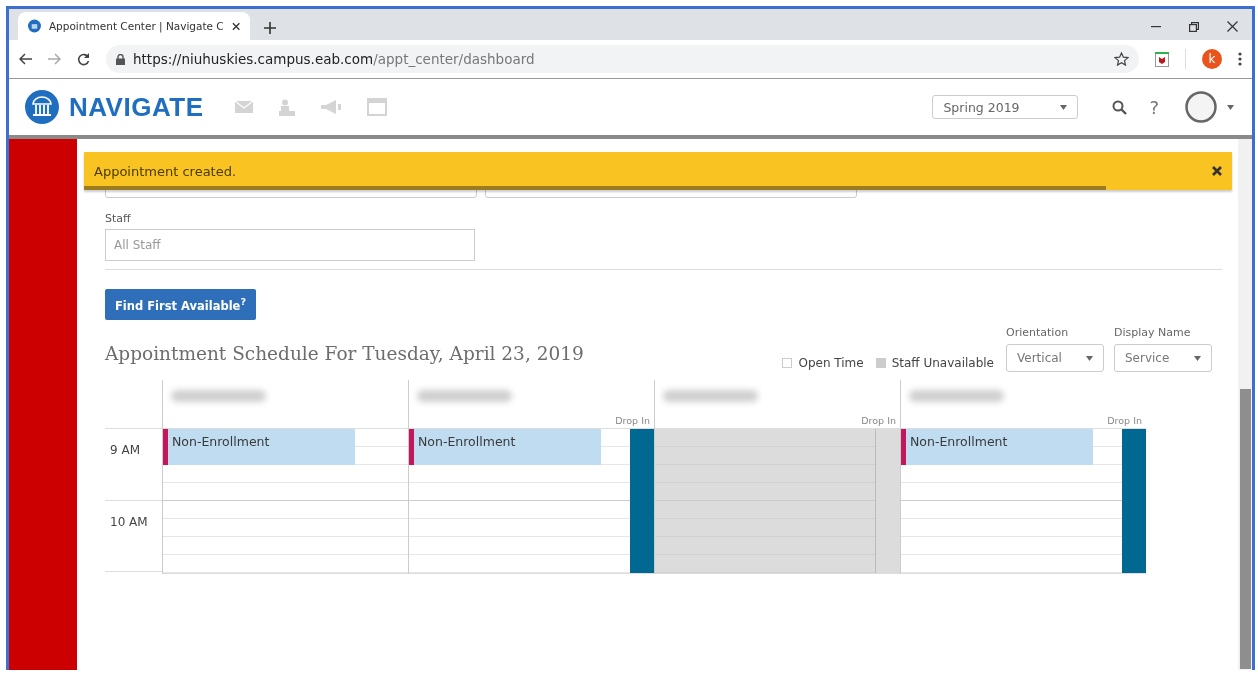 This screenshot has height=673, width=1258. I want to click on profile-avatar: k, so click(1212, 59).